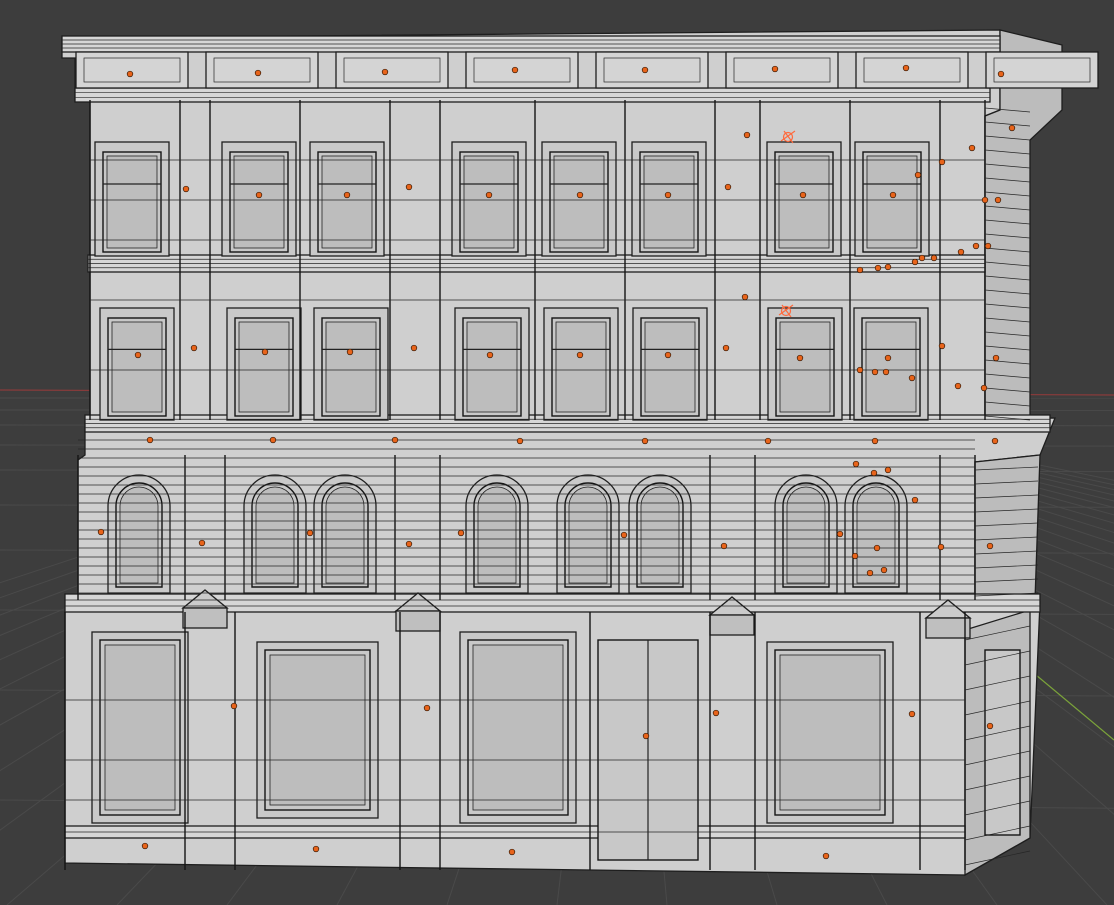 Image resolution: width=1114 pixels, height=905 pixels. I want to click on middle-side-face, so click(1007, 527).